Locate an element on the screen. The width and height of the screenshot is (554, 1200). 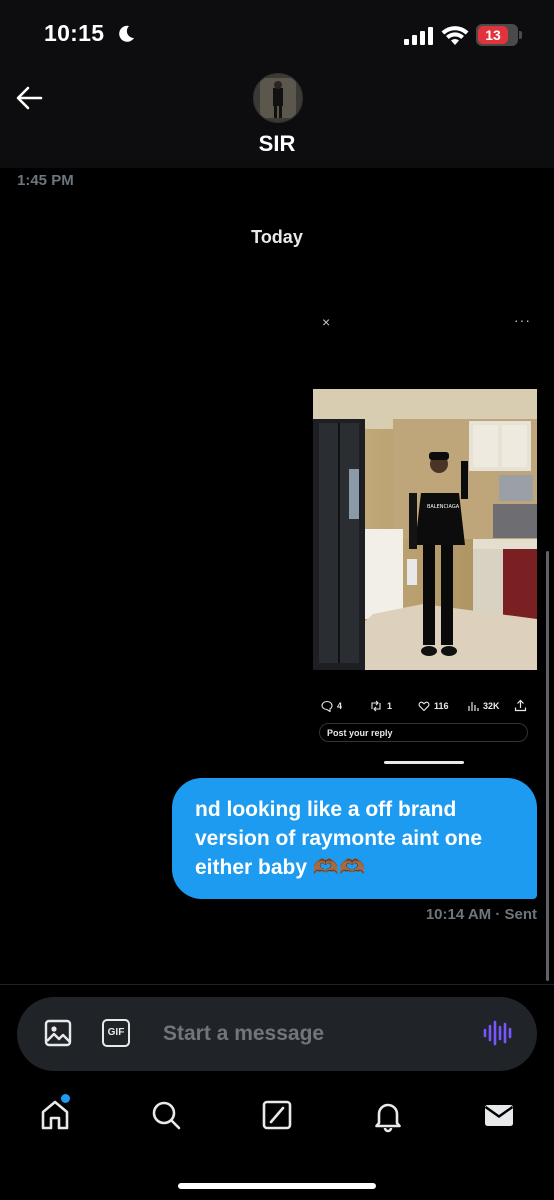
image-icon is located at coordinates (58, 1033).